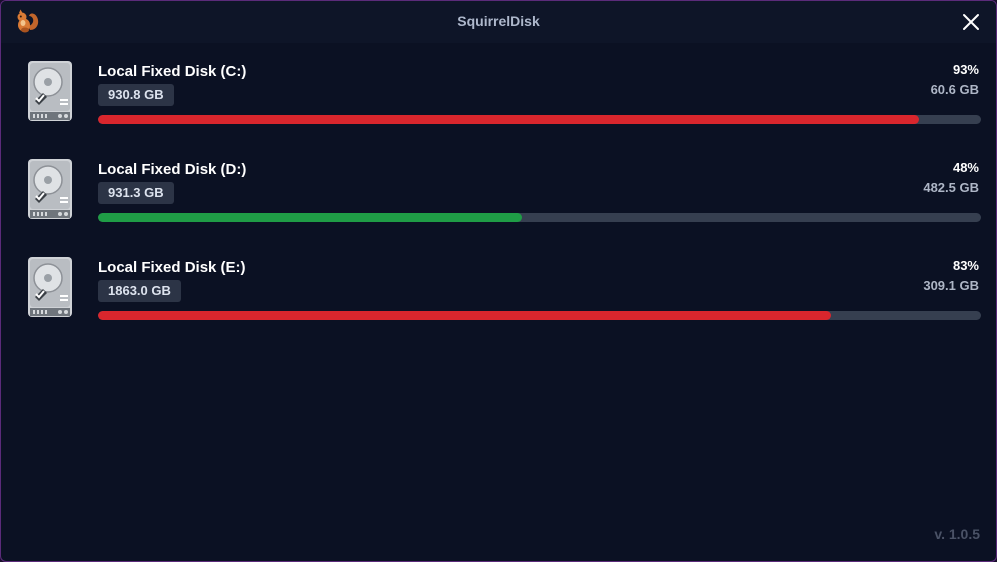 Image resolution: width=997 pixels, height=562 pixels. I want to click on title-bar: SquirrelDisk, so click(498, 22).